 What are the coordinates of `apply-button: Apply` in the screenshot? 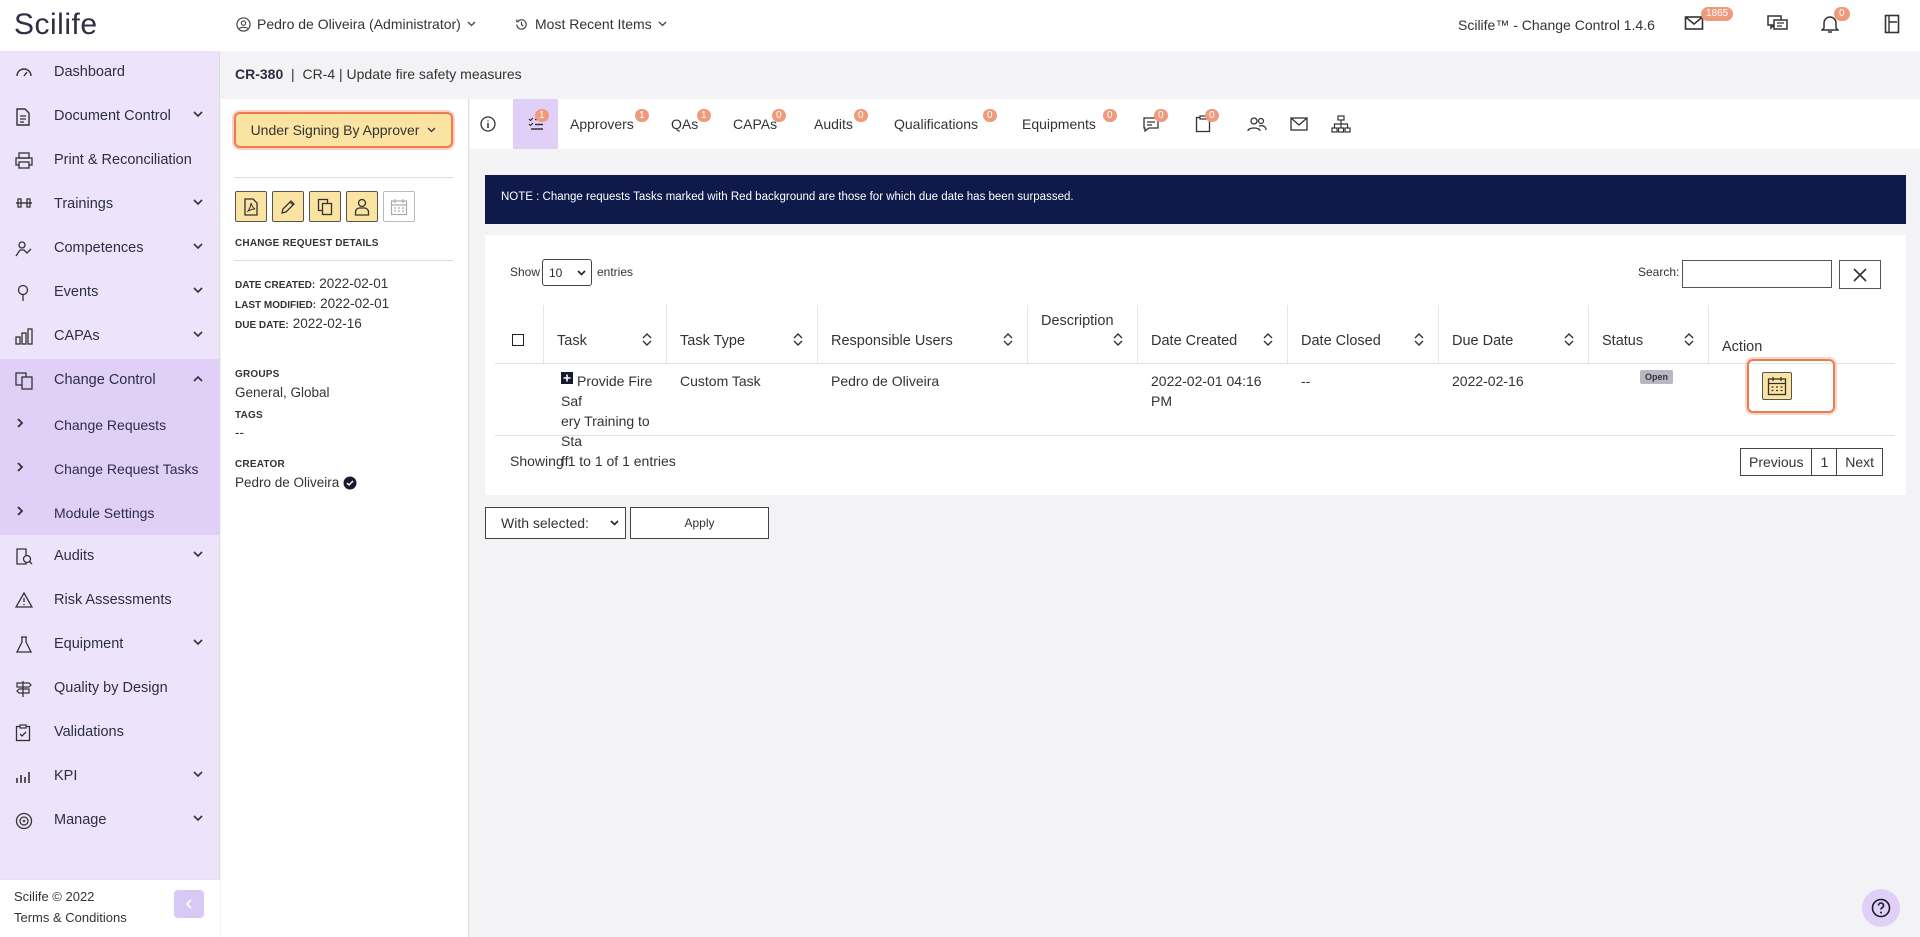 It's located at (699, 523).